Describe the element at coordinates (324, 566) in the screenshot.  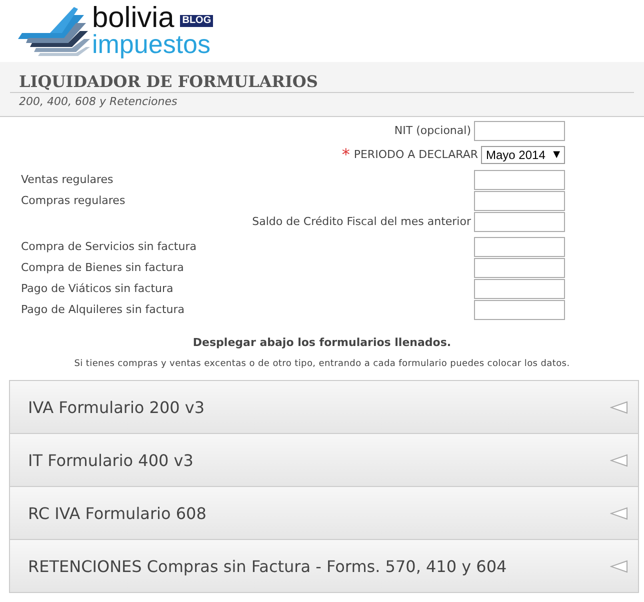
I see `accordion-header: RETENCIONES Compras sin Factura - Forms. 570, 410 y 604` at that location.